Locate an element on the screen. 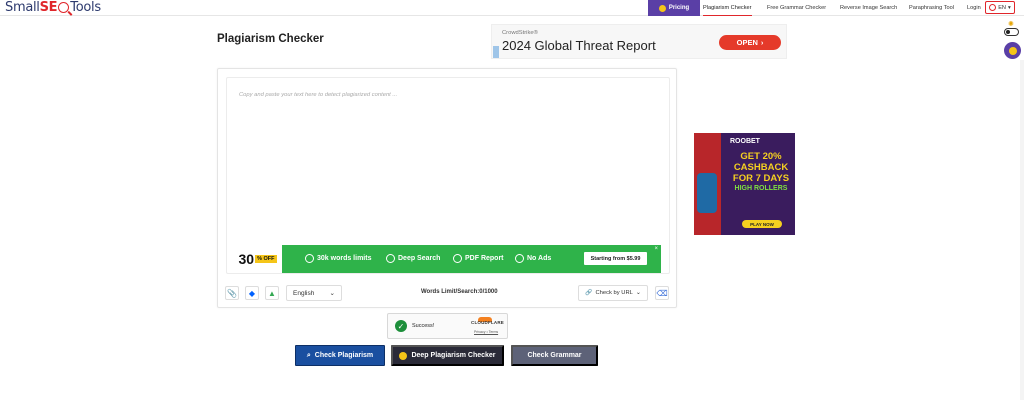 The image size is (1024, 402). feature-pdf-report: PDF Report is located at coordinates (478, 258).